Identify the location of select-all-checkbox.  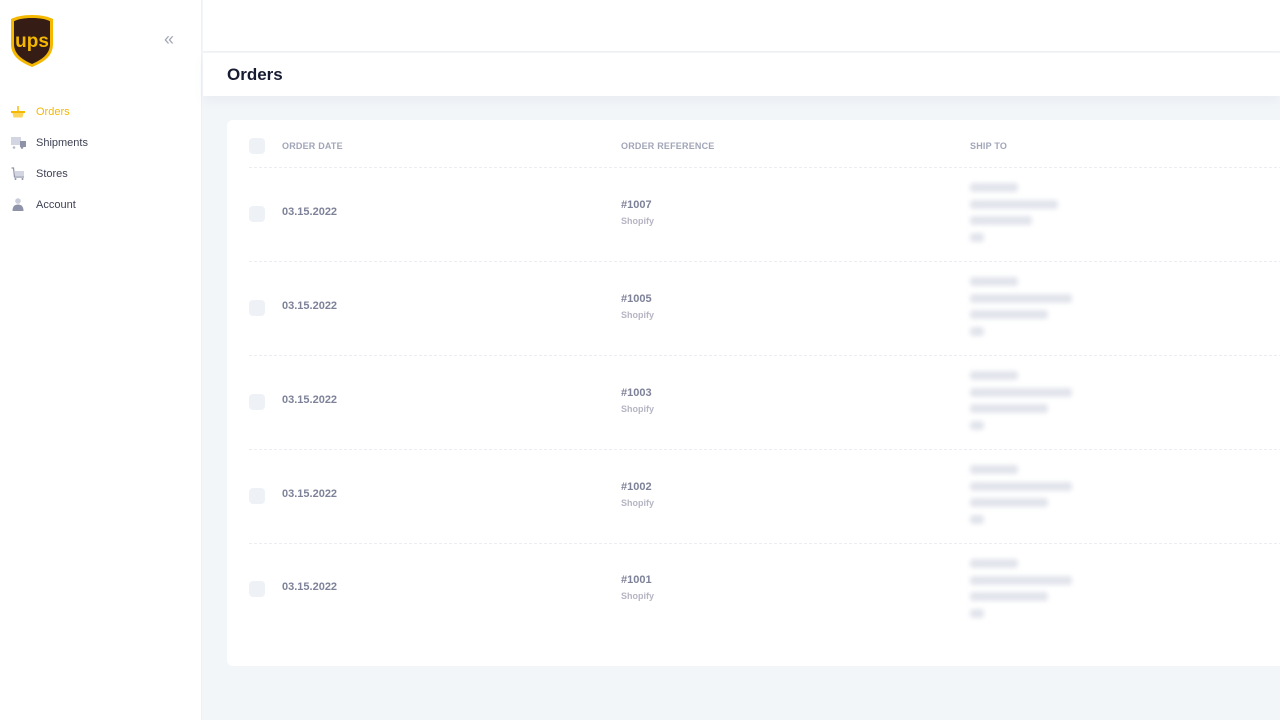
(257, 146).